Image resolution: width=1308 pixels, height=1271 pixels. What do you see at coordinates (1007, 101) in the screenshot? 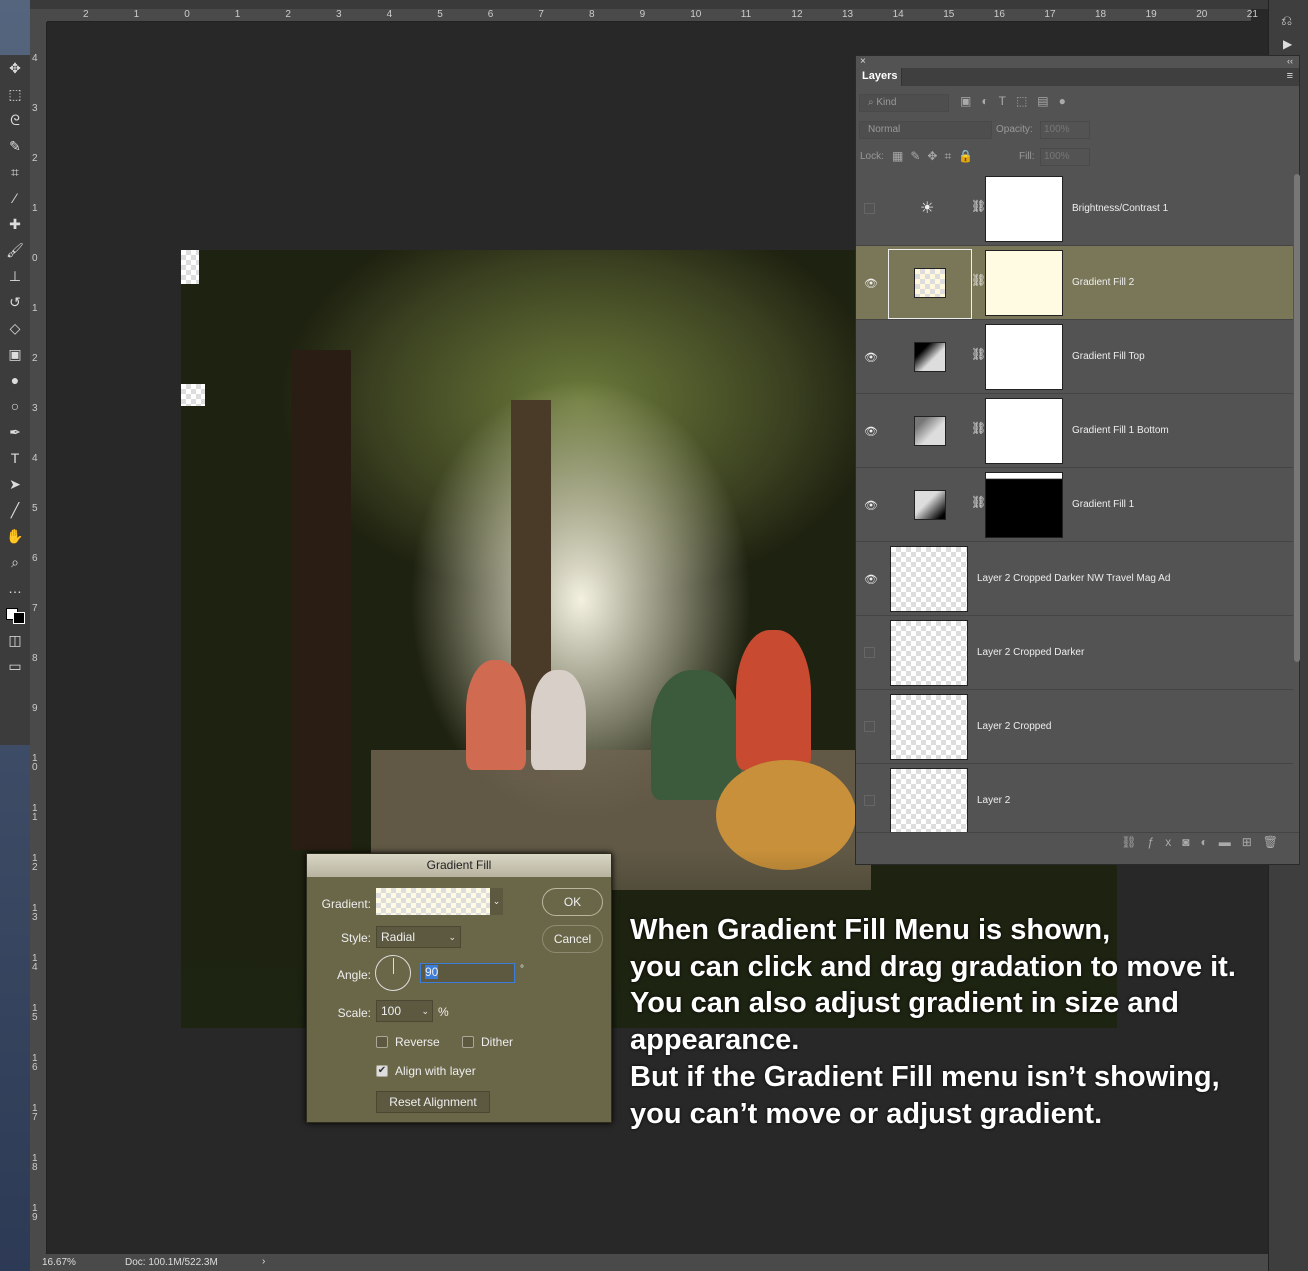
I see `type-filter-icon: T` at bounding box center [1007, 101].